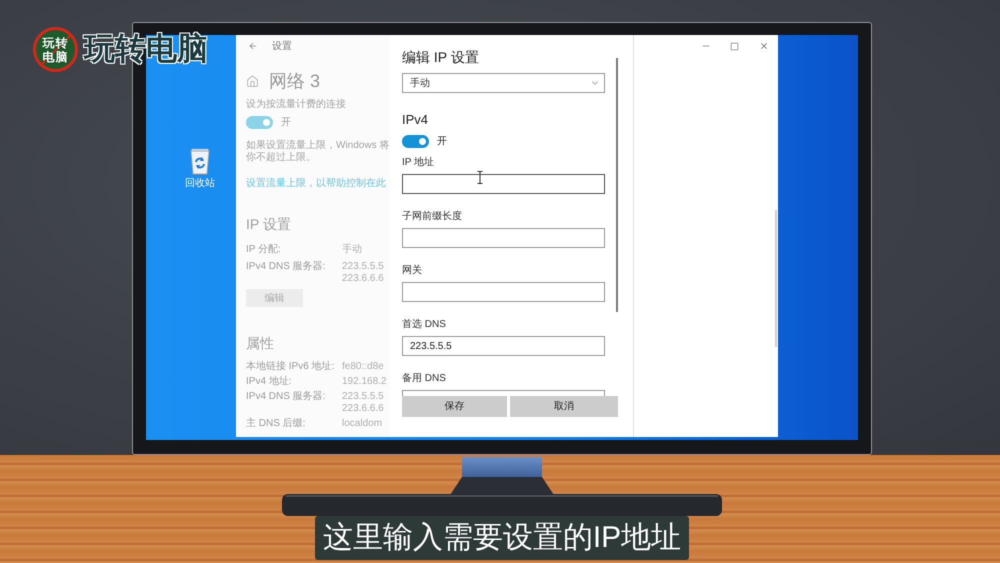  Describe the element at coordinates (480, 177) in the screenshot. I see `text-cursor-icon` at that location.